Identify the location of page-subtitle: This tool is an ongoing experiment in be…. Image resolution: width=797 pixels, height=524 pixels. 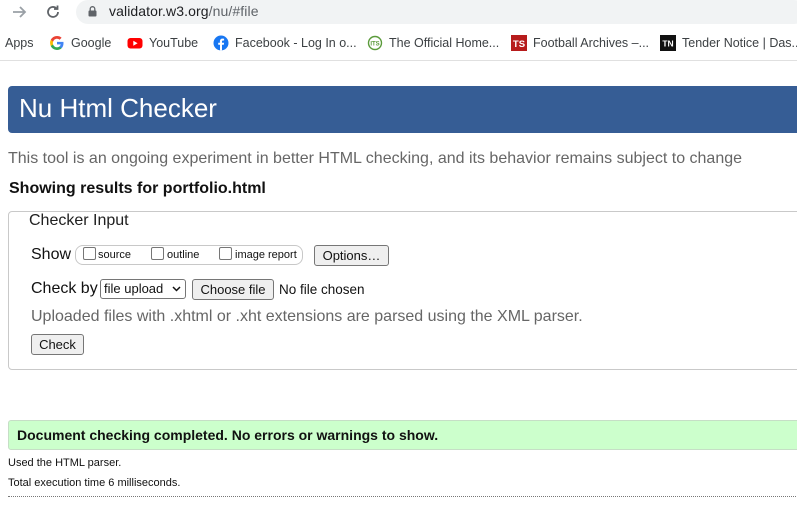
(375, 158).